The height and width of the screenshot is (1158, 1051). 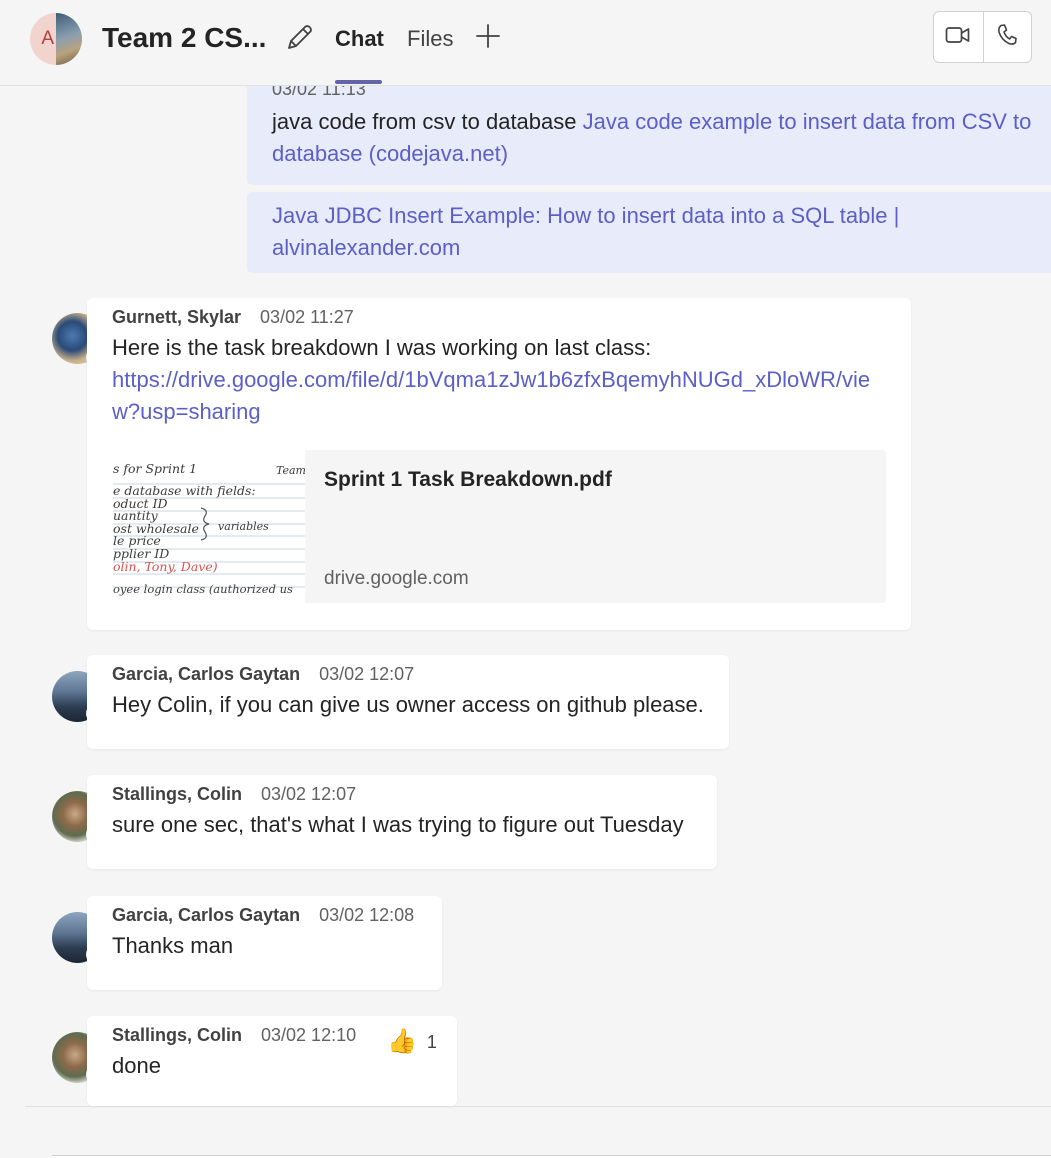 I want to click on chat-header: A Team 2 CS... Chat Files, so click(x=525, y=43).